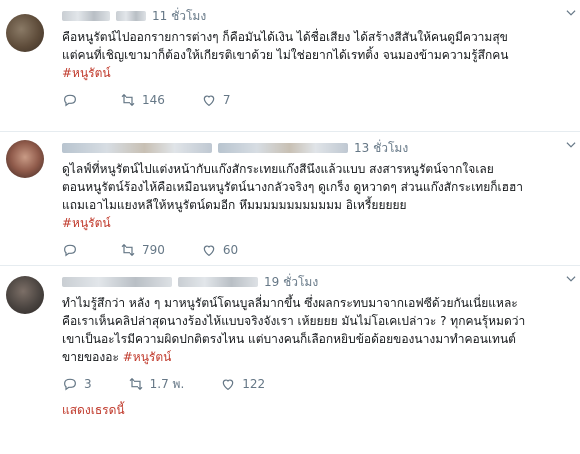 Image resolution: width=580 pixels, height=454 pixels. I want to click on like-count: 60, so click(230, 250).